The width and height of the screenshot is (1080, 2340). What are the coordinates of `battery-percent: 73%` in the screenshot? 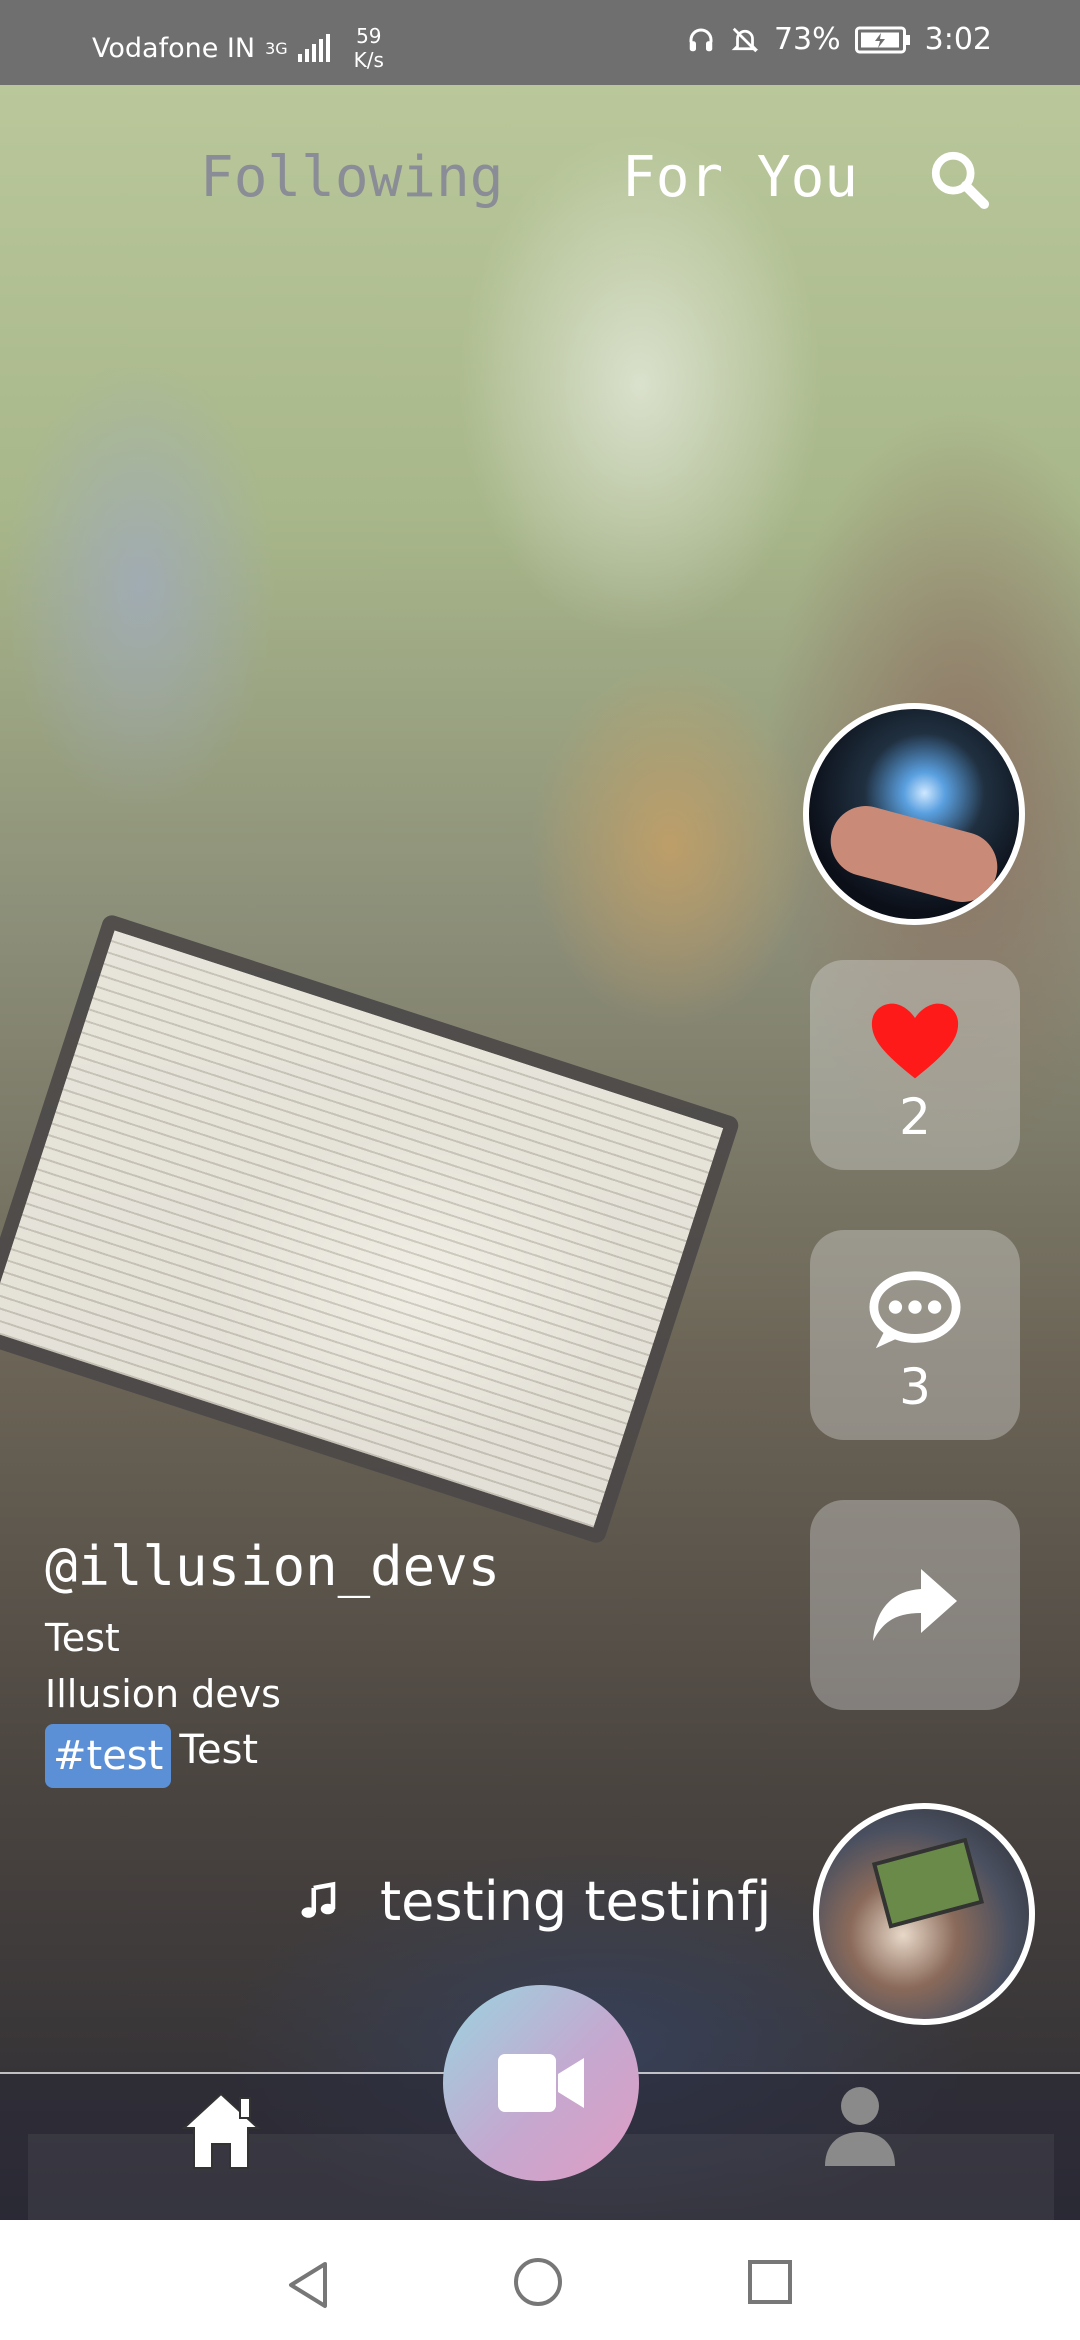 It's located at (807, 39).